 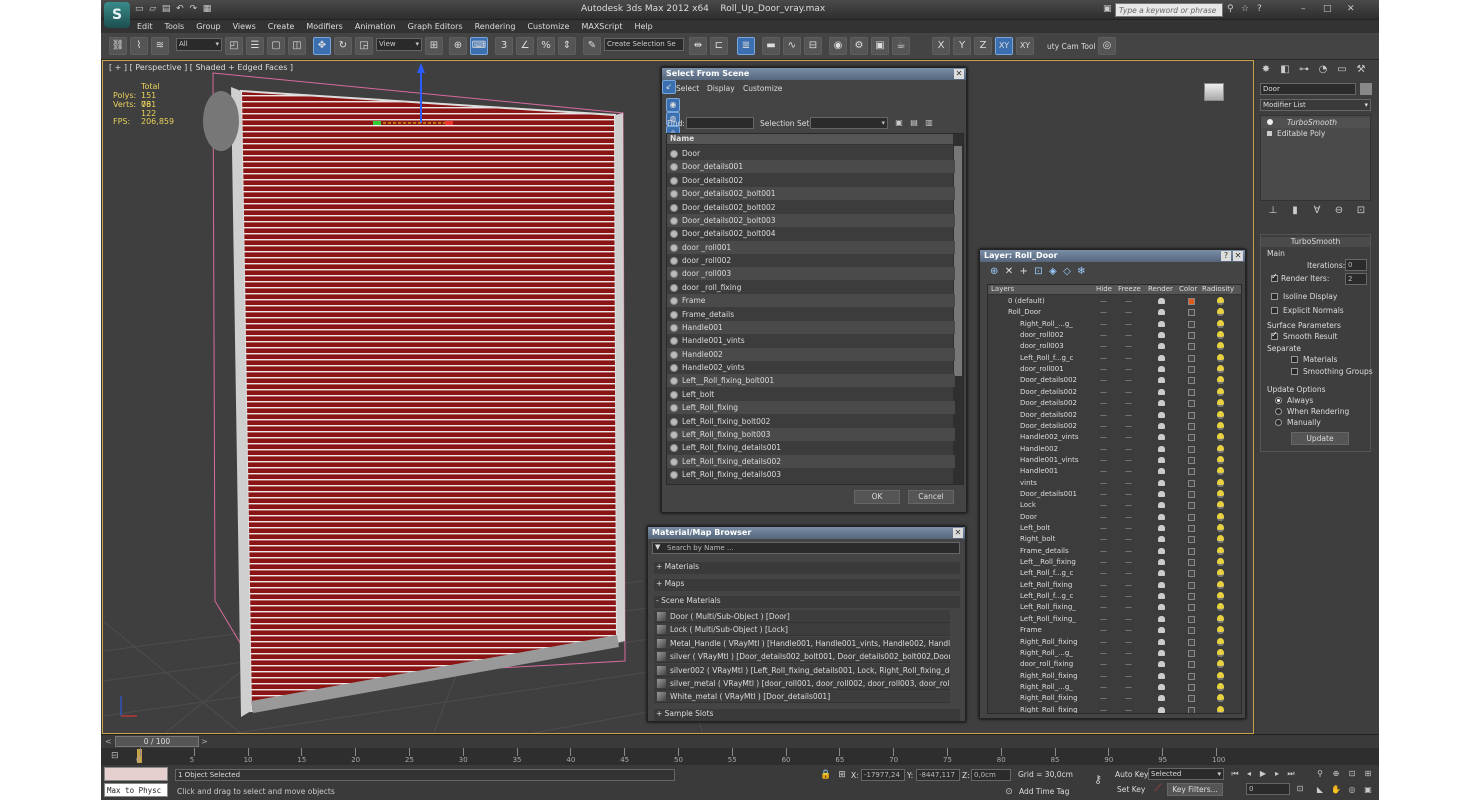 I want to click on select-by-name-icon: ☰, so click(x=255, y=46).